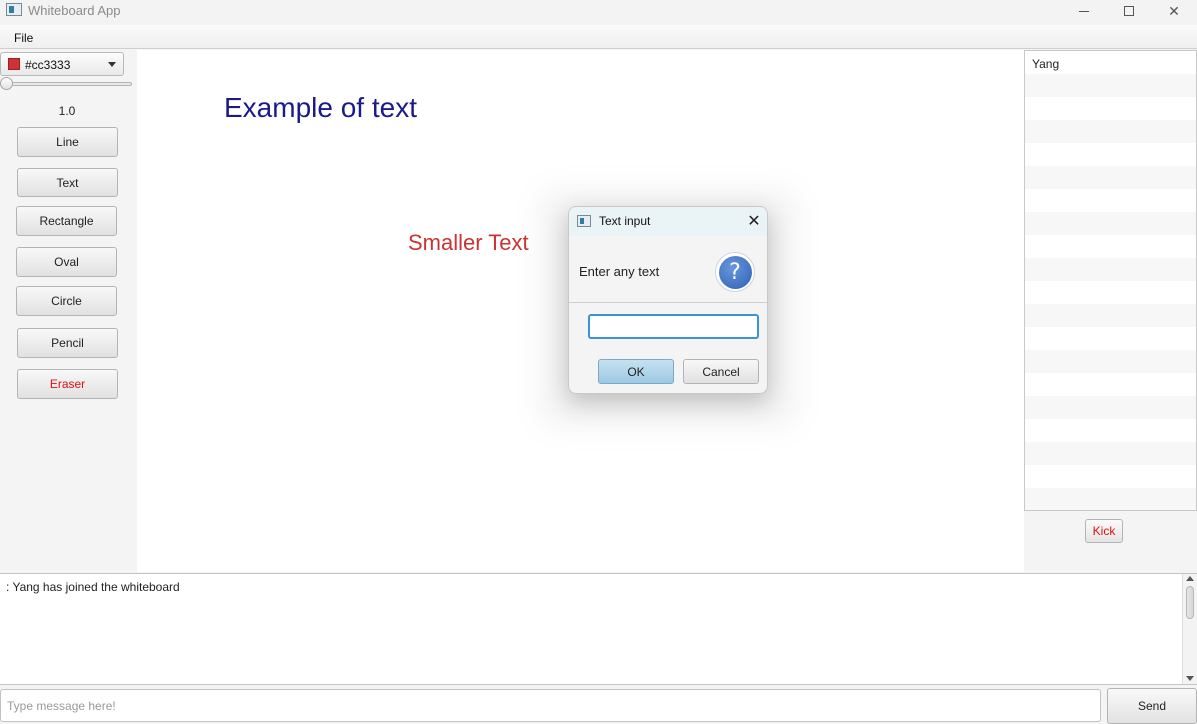 The height and width of the screenshot is (724, 1197). What do you see at coordinates (66, 221) in the screenshot?
I see `rectangle-tool-button: Rectangle` at bounding box center [66, 221].